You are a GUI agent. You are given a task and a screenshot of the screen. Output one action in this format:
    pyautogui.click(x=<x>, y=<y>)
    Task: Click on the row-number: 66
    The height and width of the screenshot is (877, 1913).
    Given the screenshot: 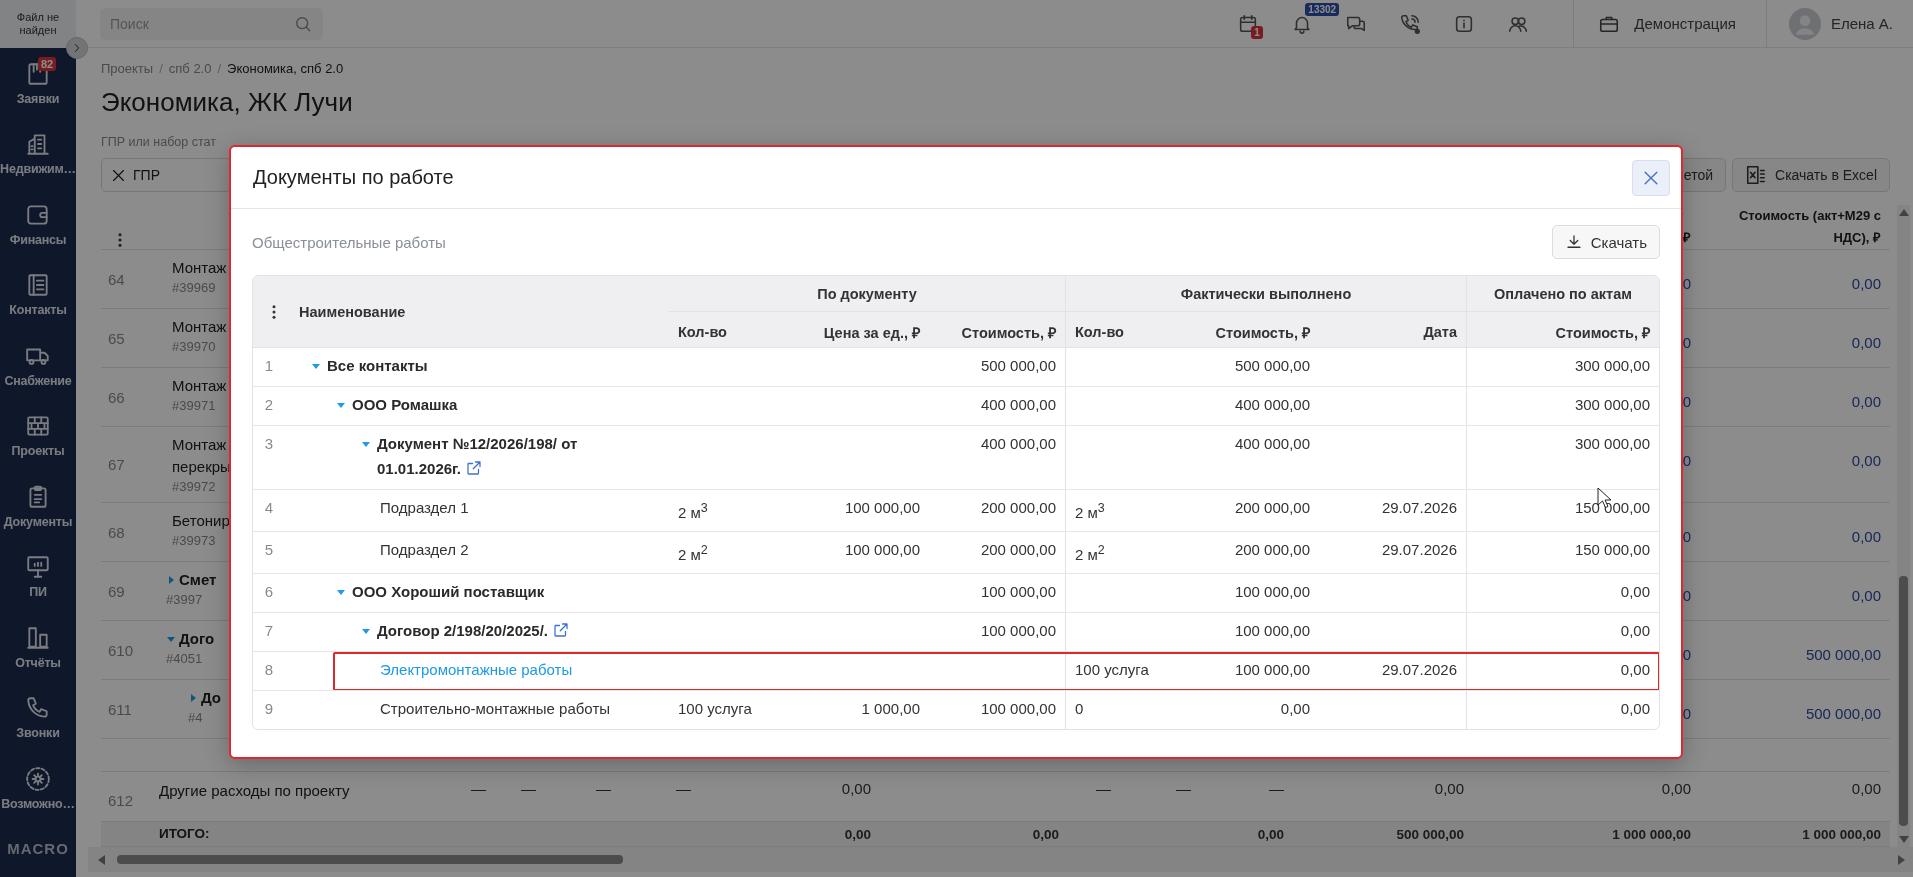 What is the action you would take?
    pyautogui.click(x=116, y=397)
    